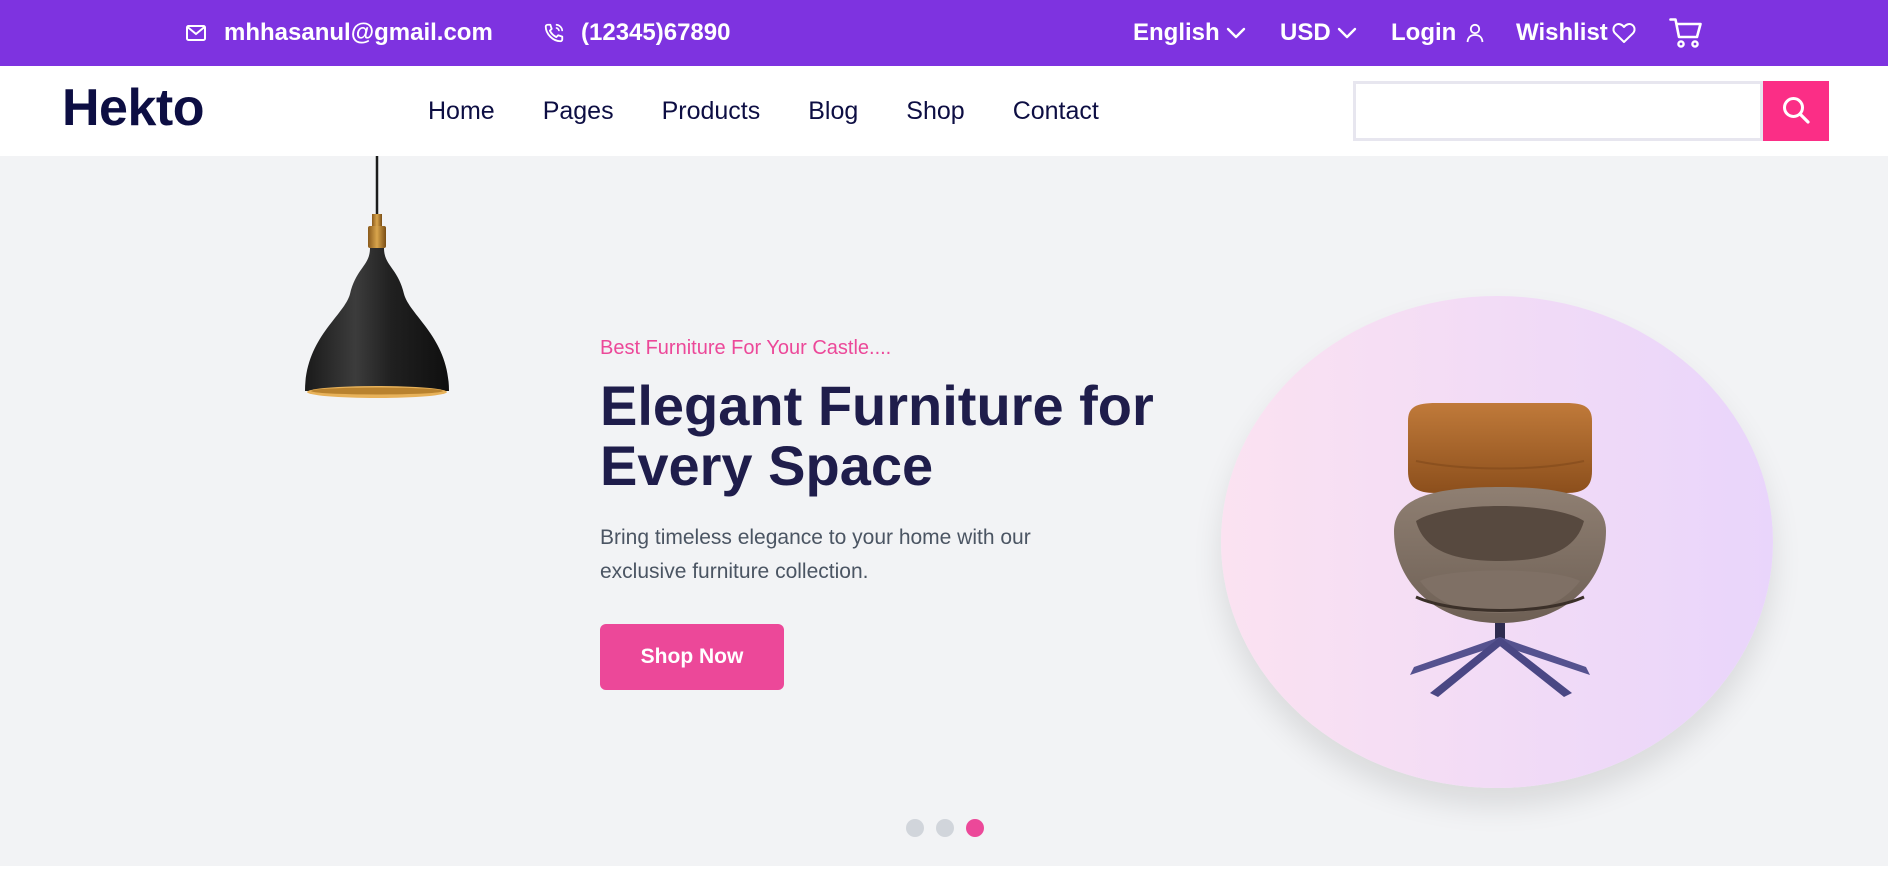 The image size is (1888, 877). Describe the element at coordinates (877, 435) in the screenshot. I see `hero-headline: Elegant Furniture for Every Space` at that location.